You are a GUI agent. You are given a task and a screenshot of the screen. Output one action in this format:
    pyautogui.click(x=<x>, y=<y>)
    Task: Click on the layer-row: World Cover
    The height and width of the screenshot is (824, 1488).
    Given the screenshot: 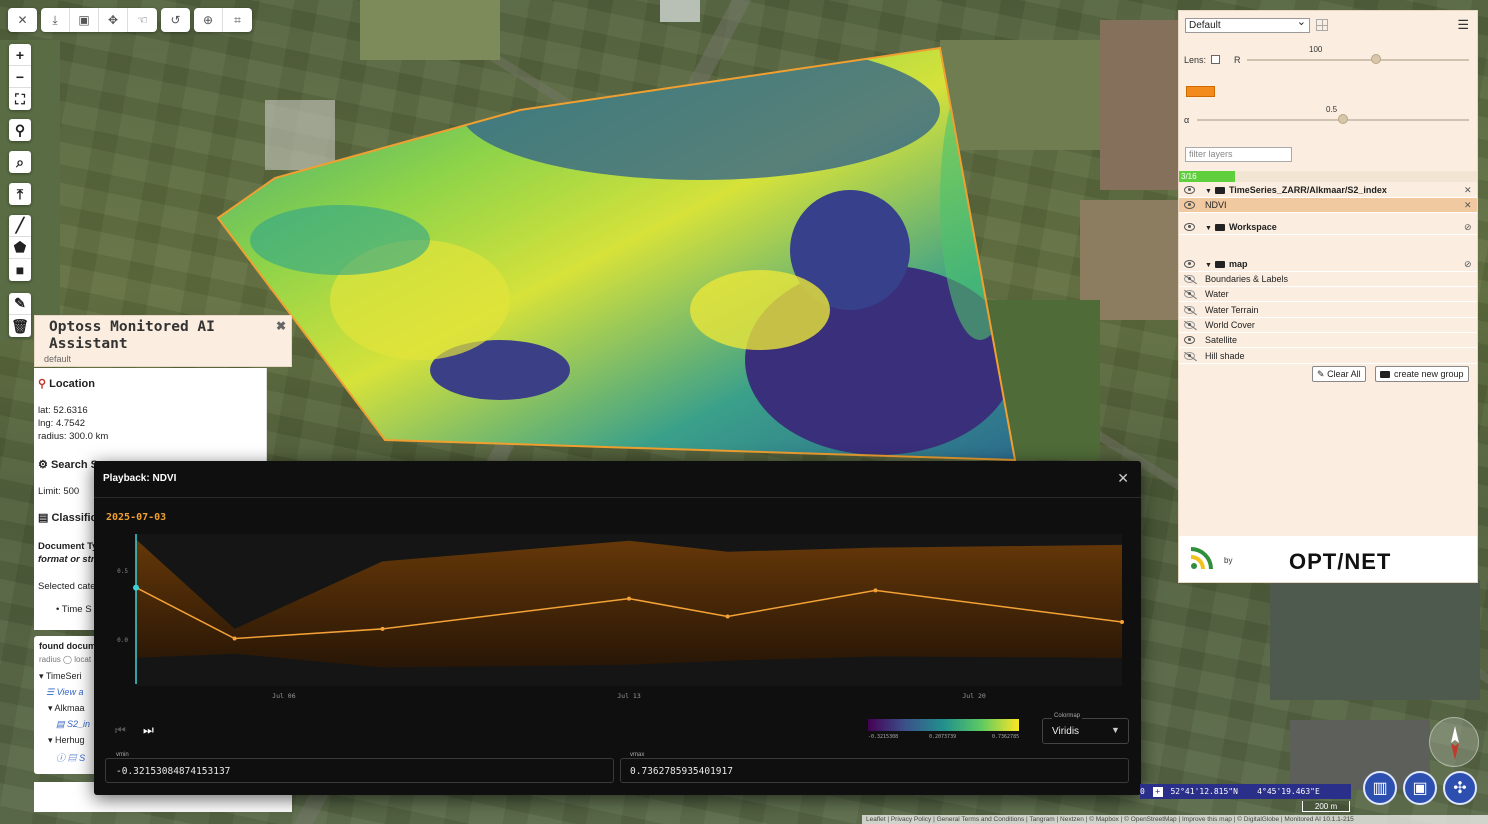 What is the action you would take?
    pyautogui.click(x=1328, y=325)
    